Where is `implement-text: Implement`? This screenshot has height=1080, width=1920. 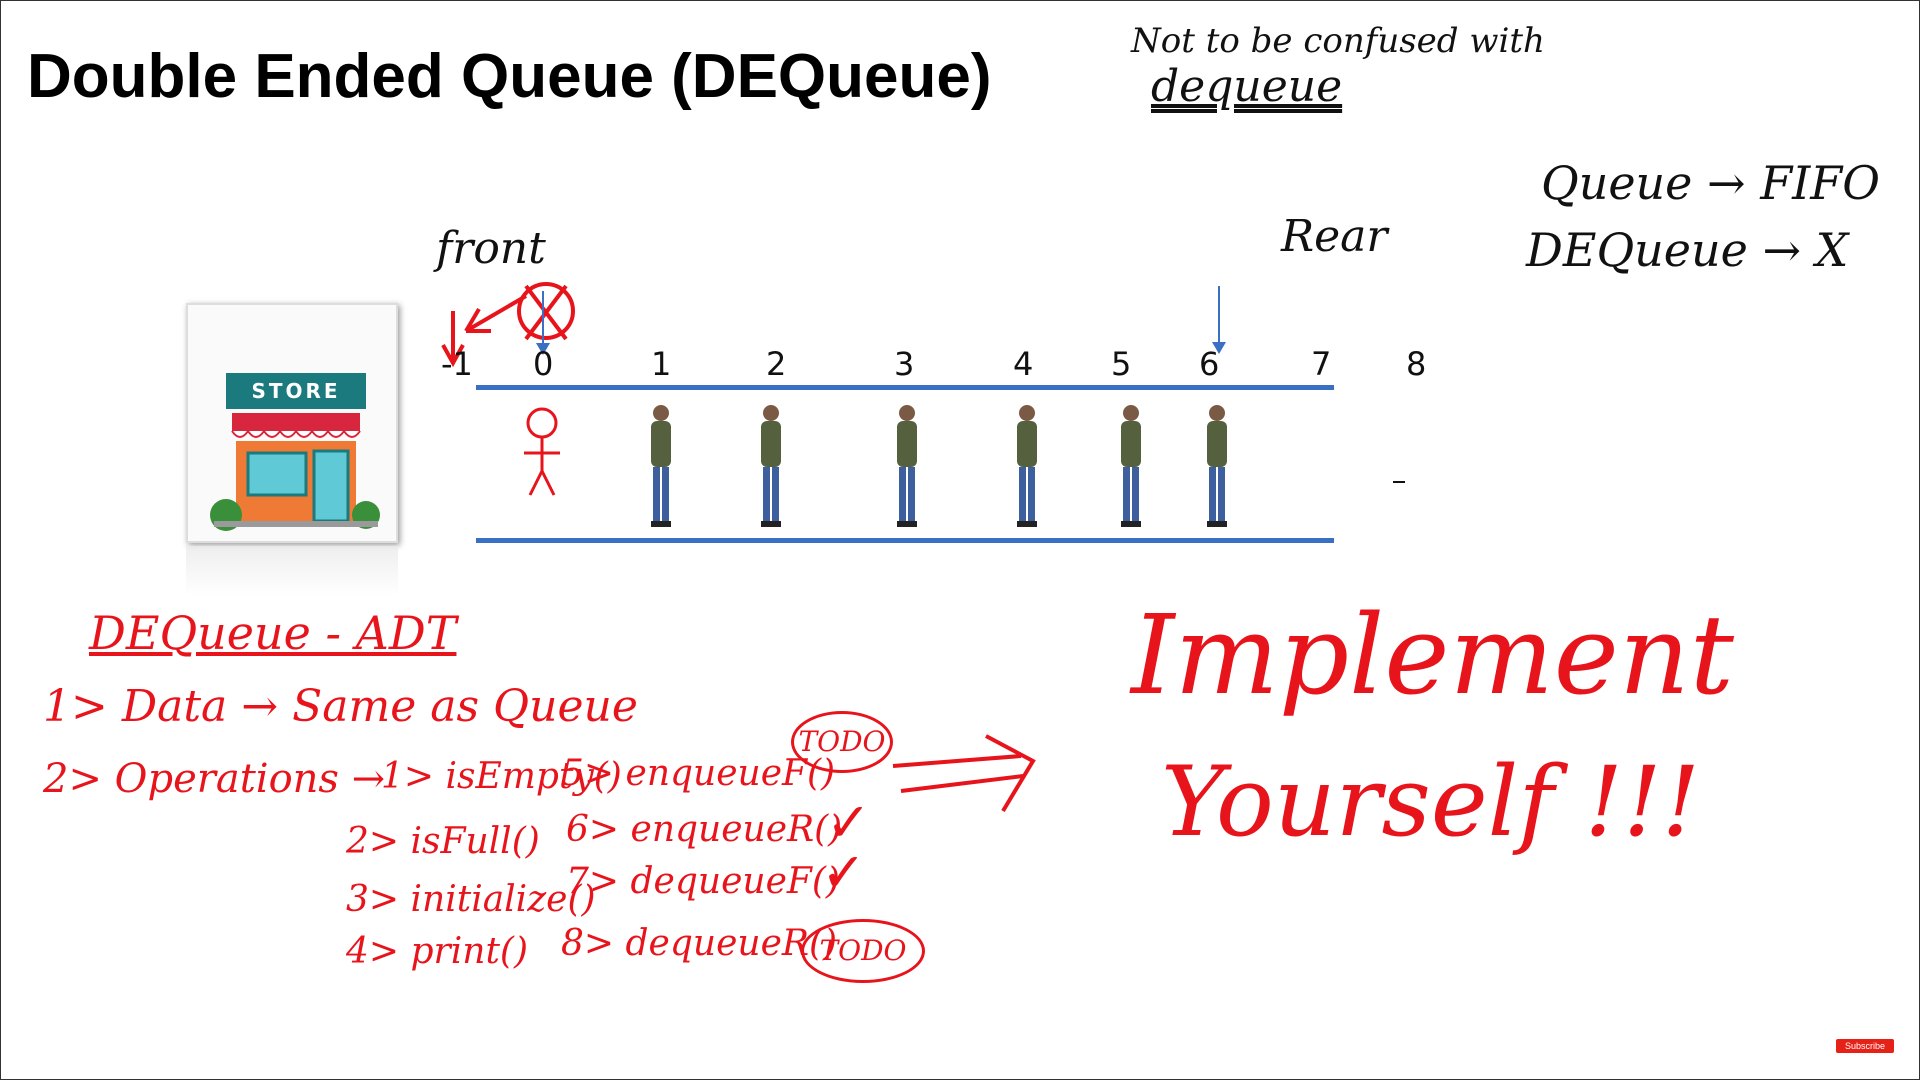
implement-text: Implement is located at coordinates (1432, 655).